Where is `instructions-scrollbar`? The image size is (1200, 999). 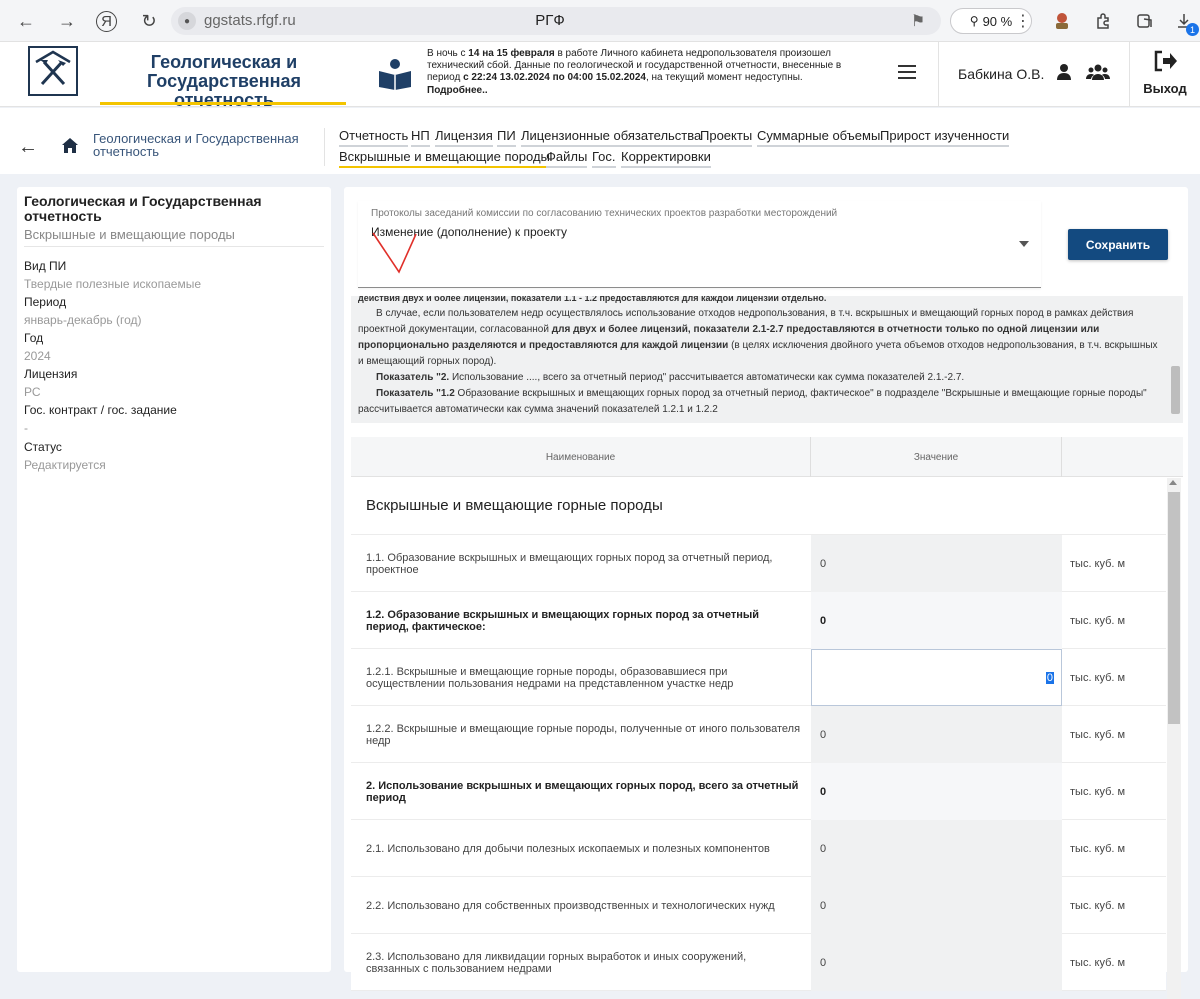
instructions-scrollbar is located at coordinates (1175, 390).